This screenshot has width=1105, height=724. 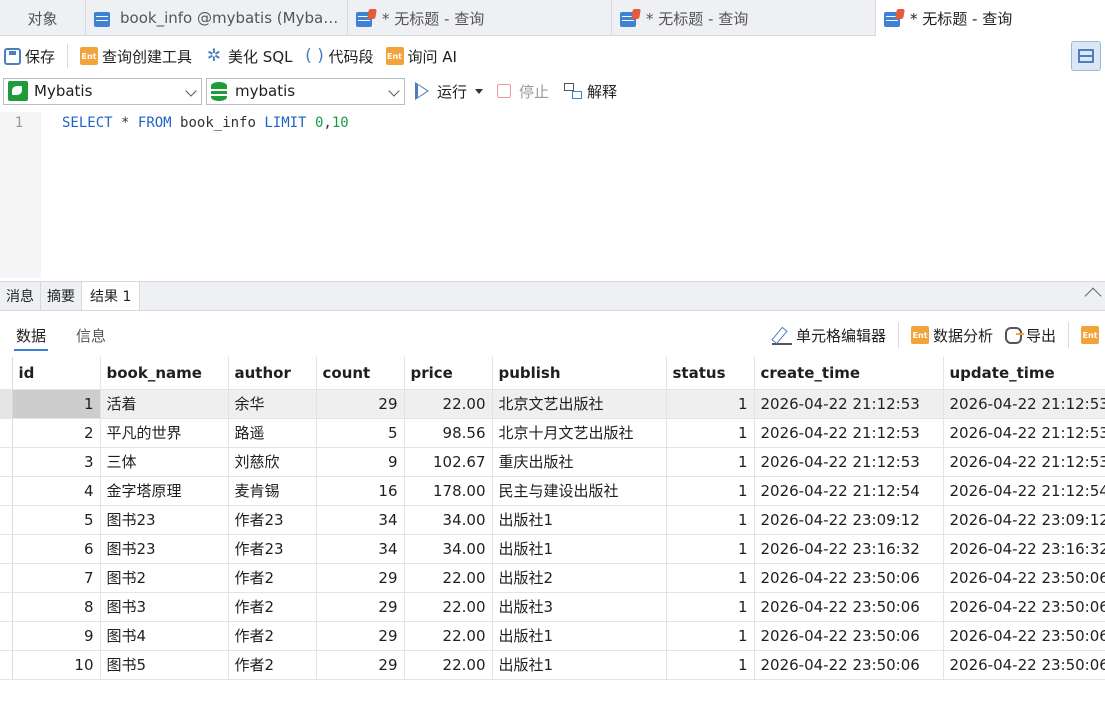 I want to click on export-button: 导出, so click(x=1030, y=335).